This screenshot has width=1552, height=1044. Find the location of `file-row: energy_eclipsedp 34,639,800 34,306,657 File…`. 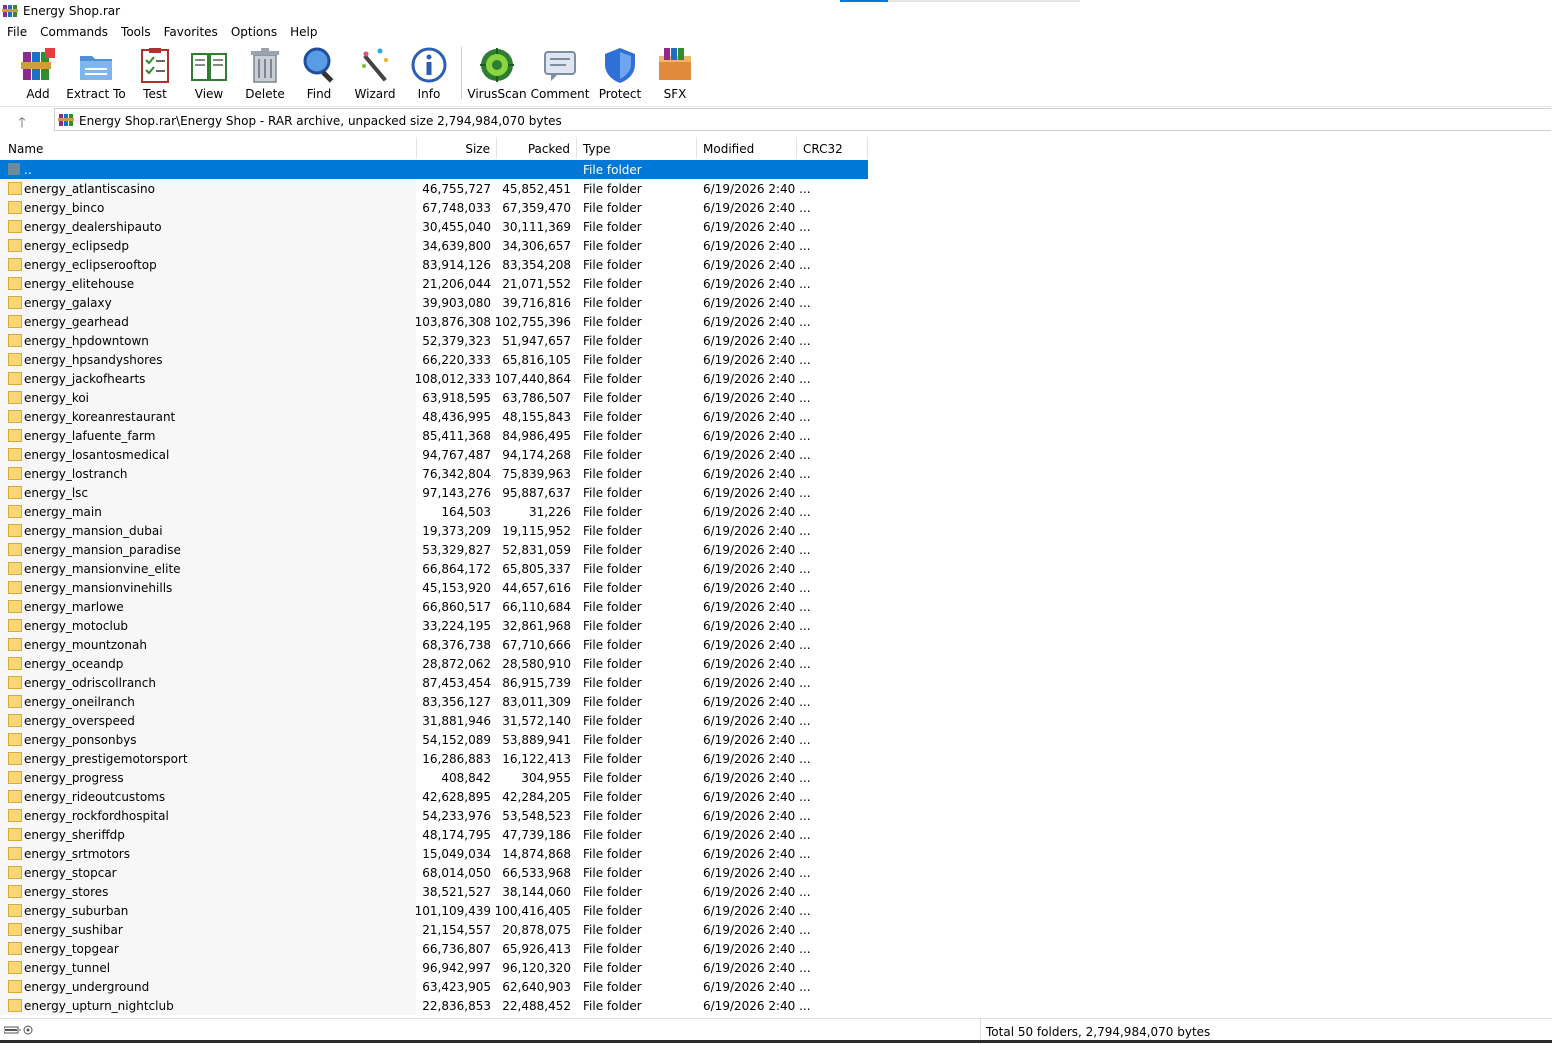

file-row: energy_eclipsedp 34,639,800 34,306,657 File… is located at coordinates (434, 245).